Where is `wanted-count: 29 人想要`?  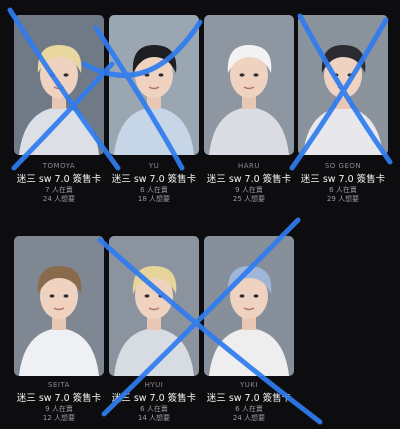 wanted-count: 29 人想要 is located at coordinates (343, 199).